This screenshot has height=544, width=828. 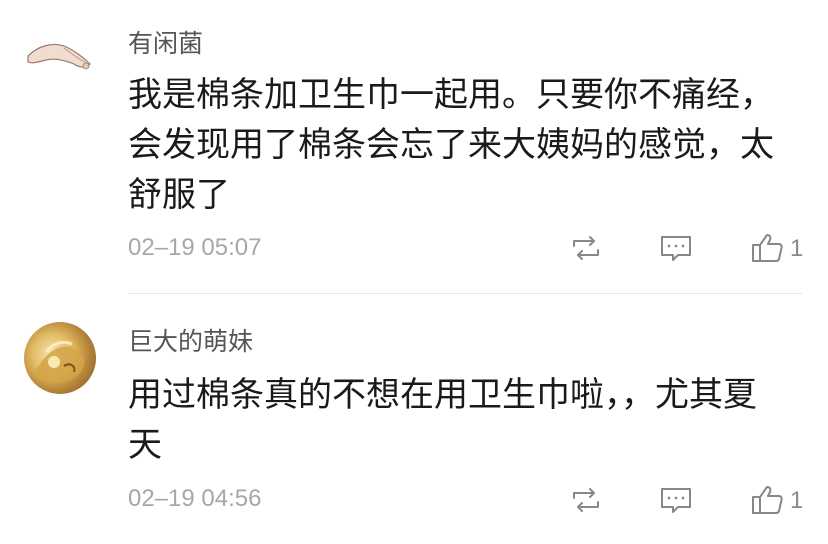 What do you see at coordinates (165, 44) in the screenshot?
I see `comment-username: 有闲菌` at bounding box center [165, 44].